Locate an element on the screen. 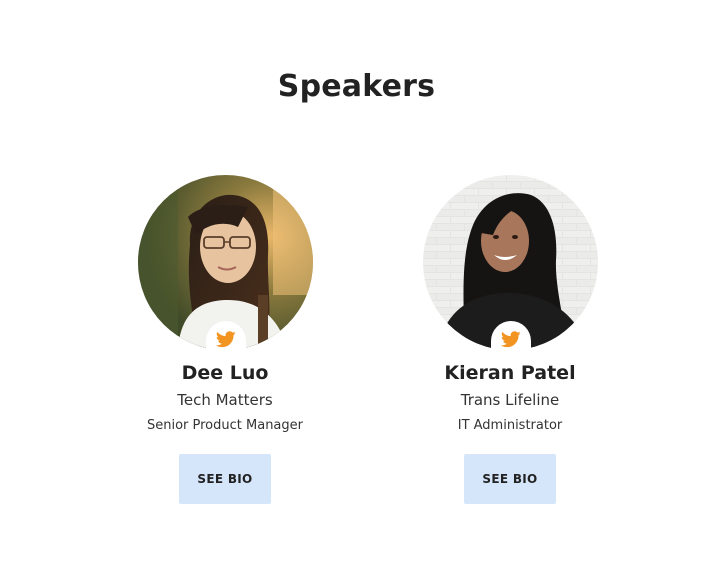 Image resolution: width=713 pixels, height=571 pixels. speaker-role: Senior Product Manager is located at coordinates (224, 425).